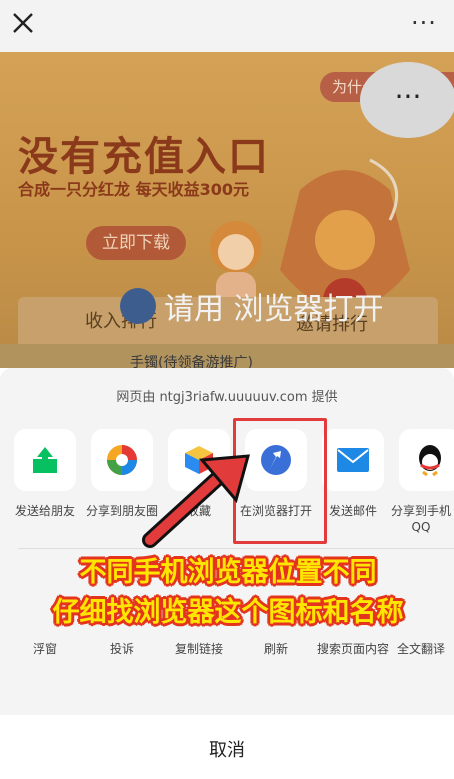  Describe the element at coordinates (227, 397) in the screenshot. I see `provided-by-text: 网页由 ntgj3riafw.uuuuuv.com 提供` at that location.